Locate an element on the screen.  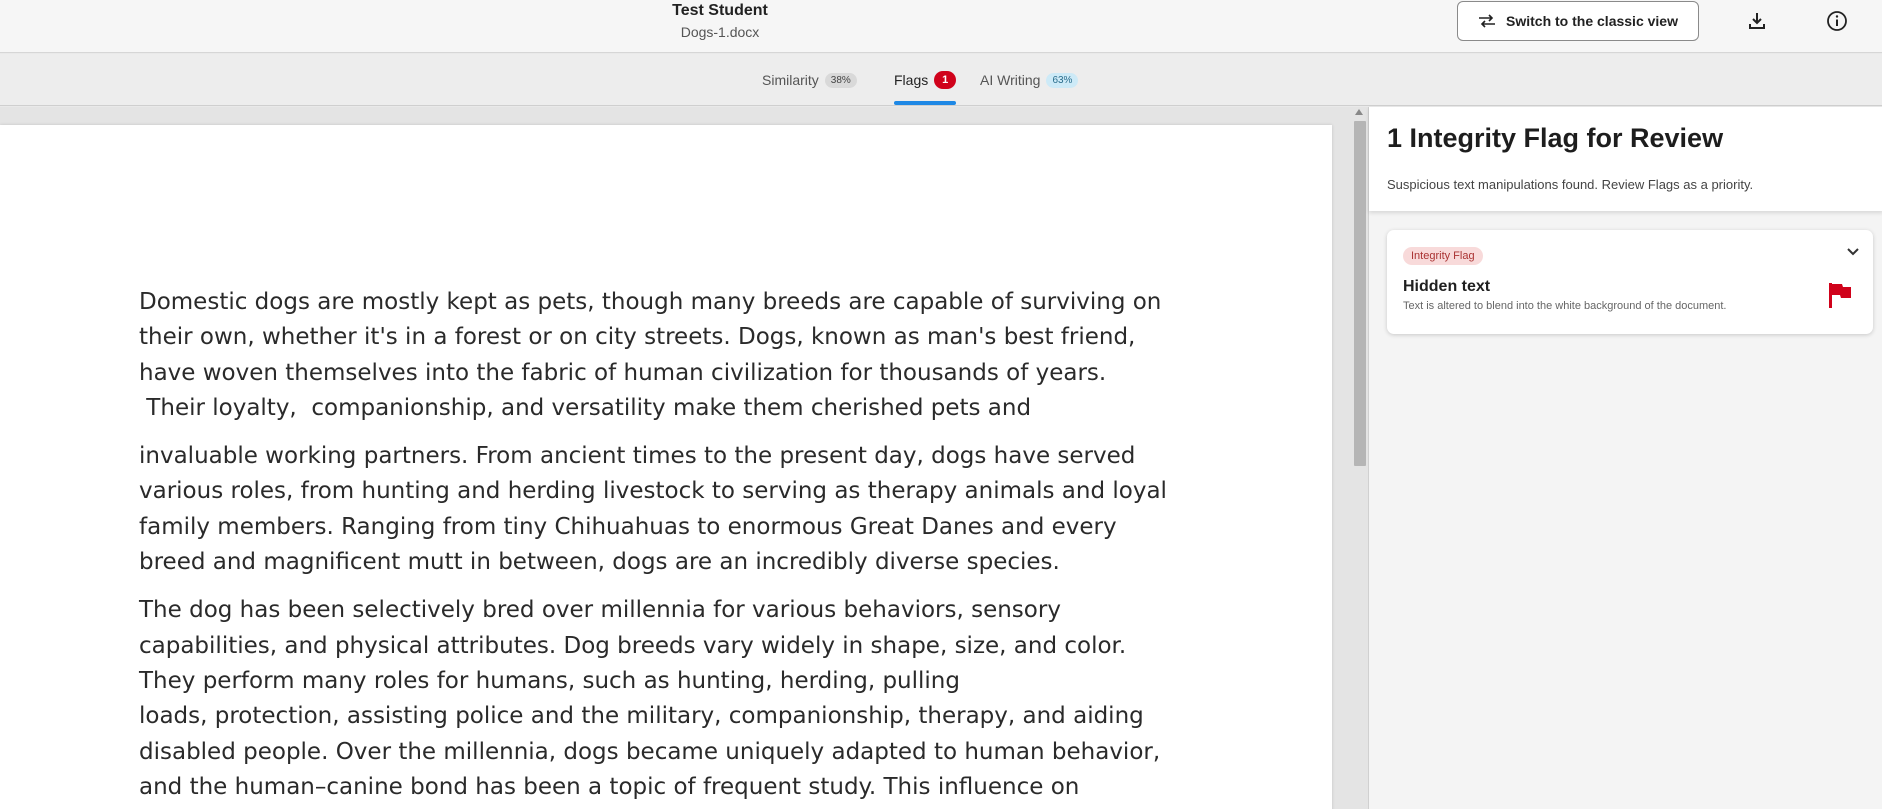
document-scrollbar is located at coordinates (1359, 458).